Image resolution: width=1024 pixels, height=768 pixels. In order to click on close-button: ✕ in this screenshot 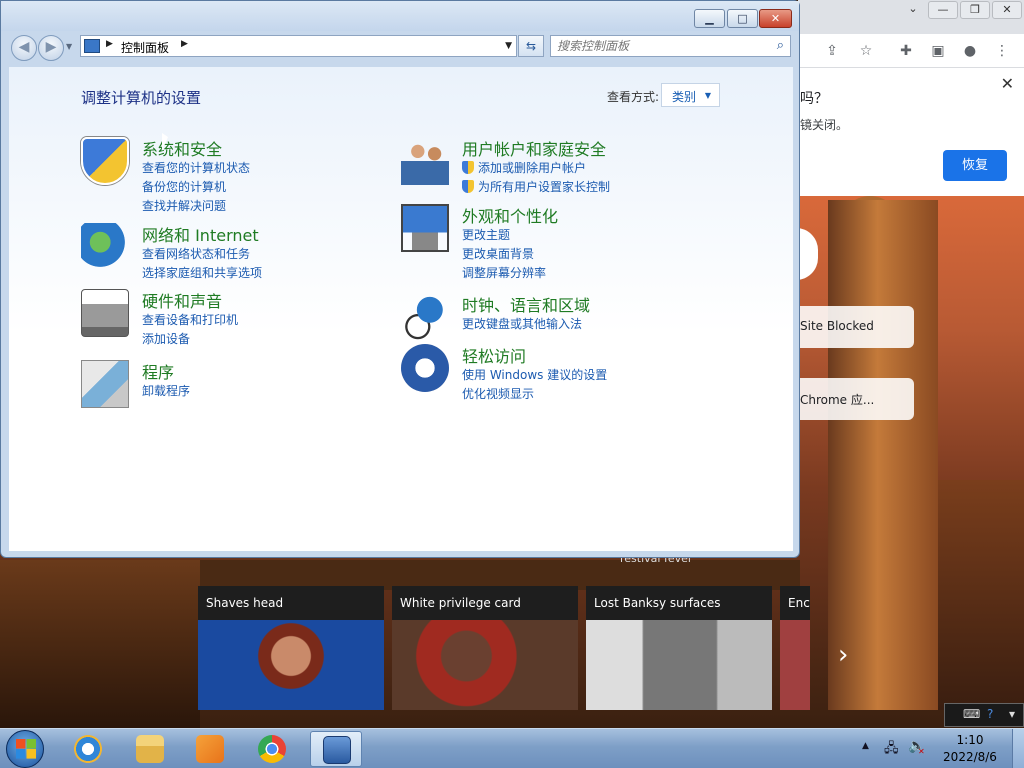, I will do `click(775, 18)`.